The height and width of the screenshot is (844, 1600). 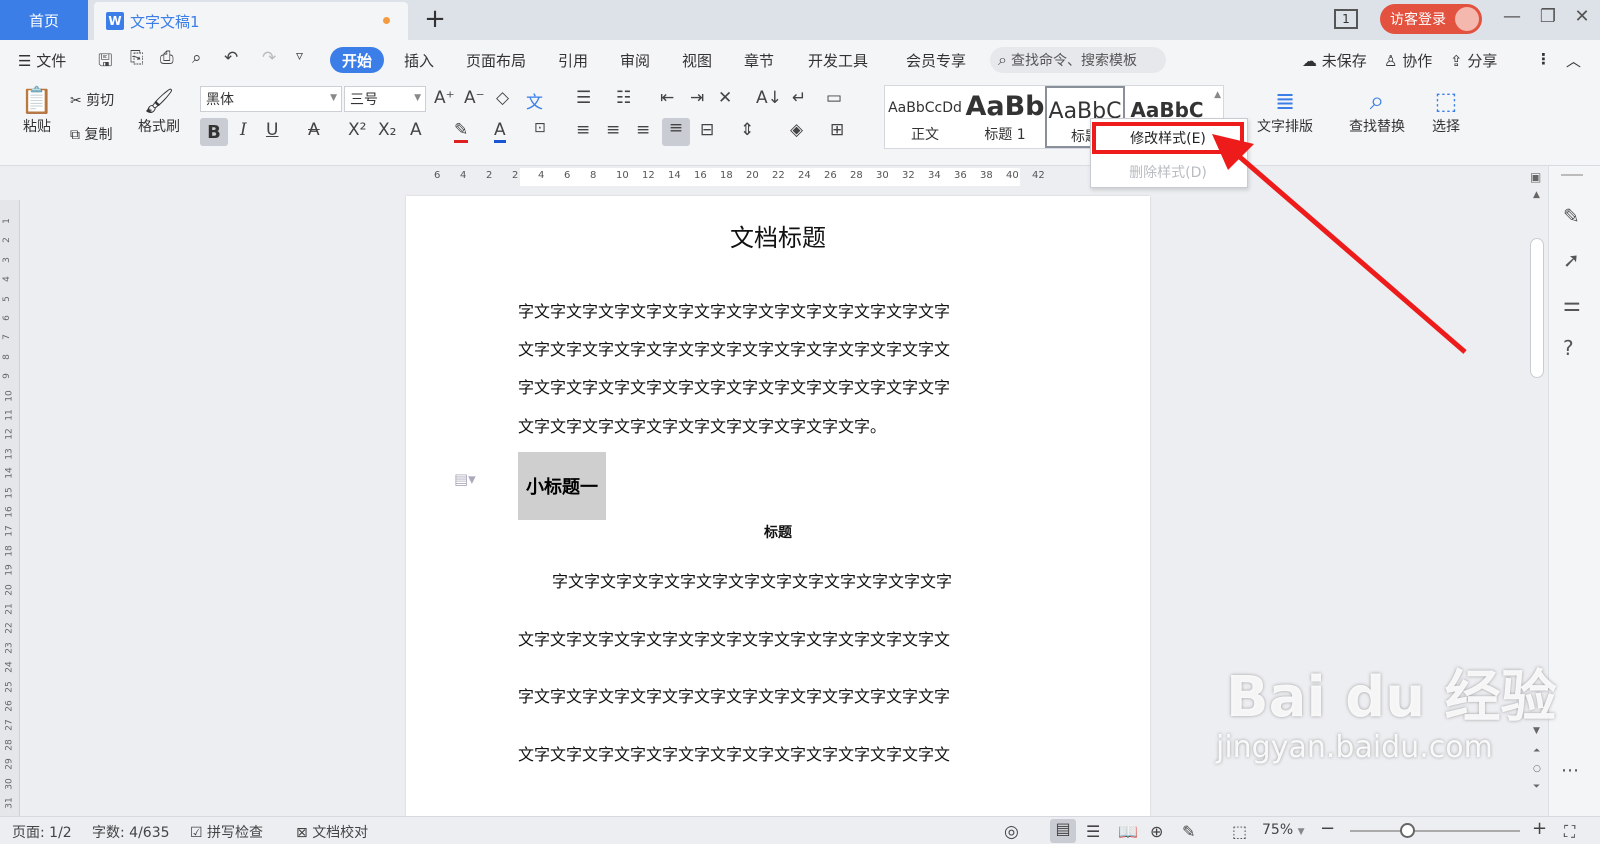 What do you see at coordinates (461, 131) in the screenshot?
I see `highlight-icon: ✎` at bounding box center [461, 131].